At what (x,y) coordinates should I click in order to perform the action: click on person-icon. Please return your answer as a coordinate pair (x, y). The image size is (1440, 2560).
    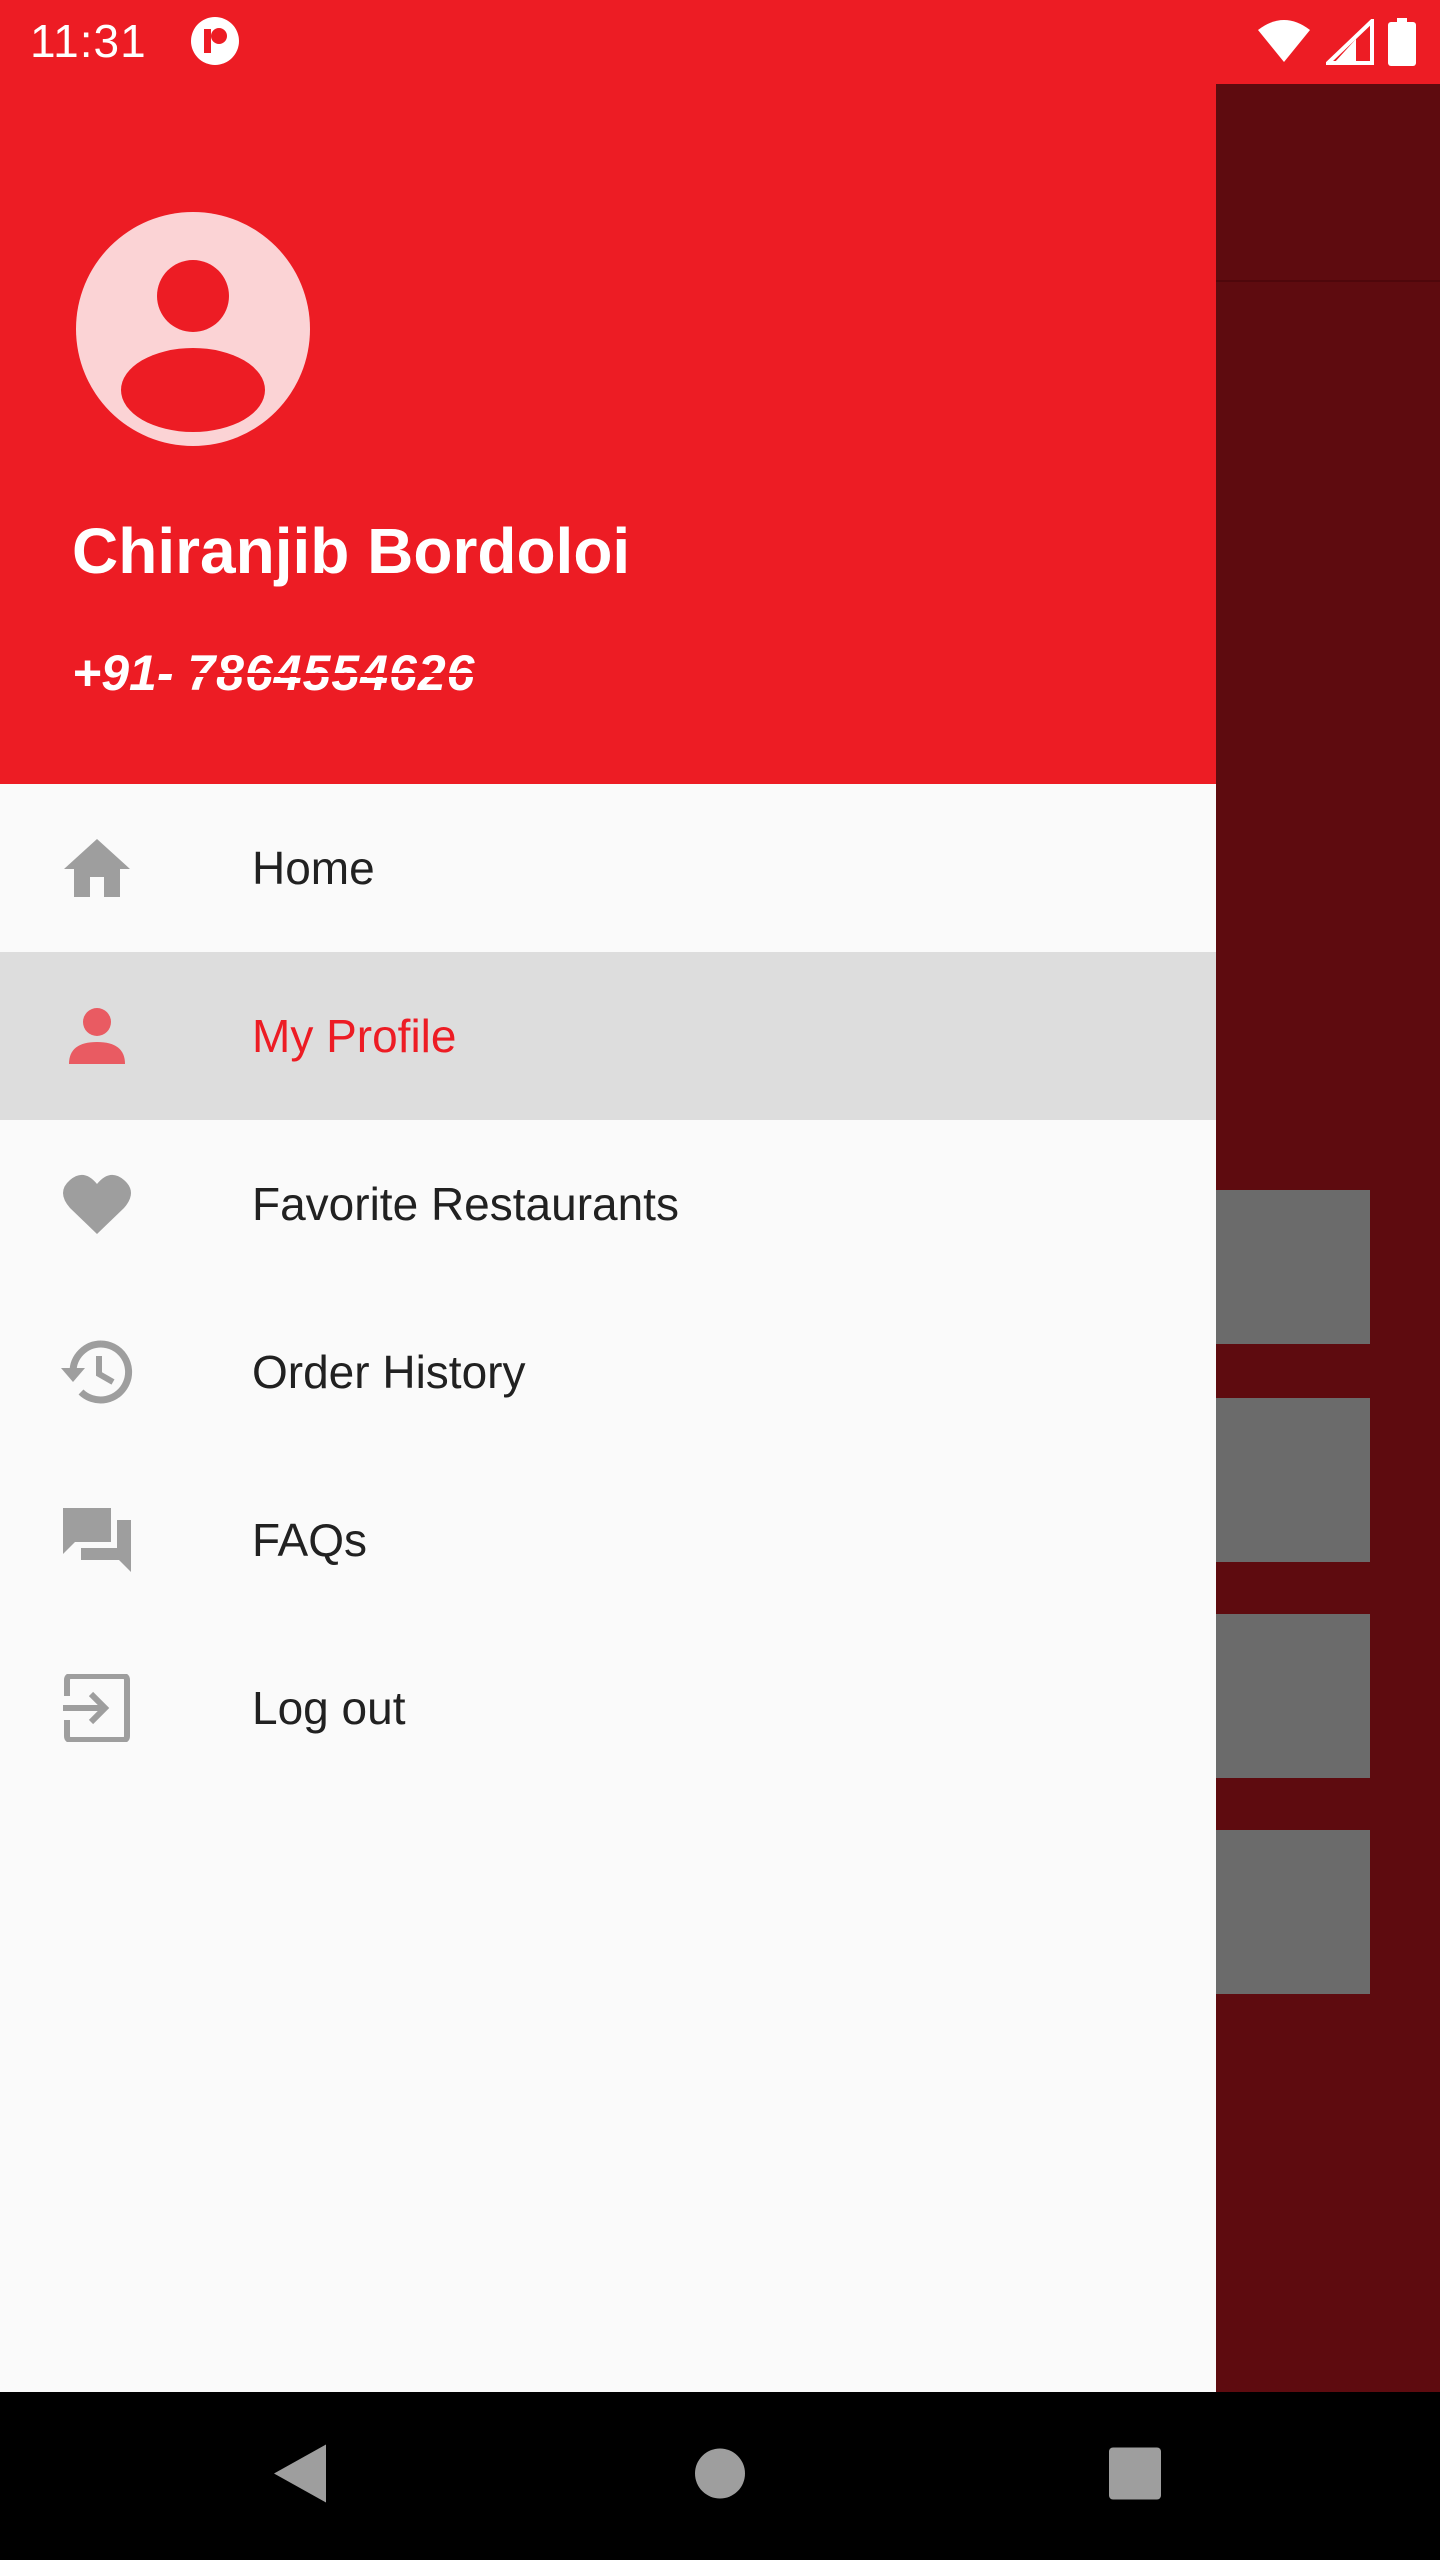
    Looking at the image, I should click on (97, 1036).